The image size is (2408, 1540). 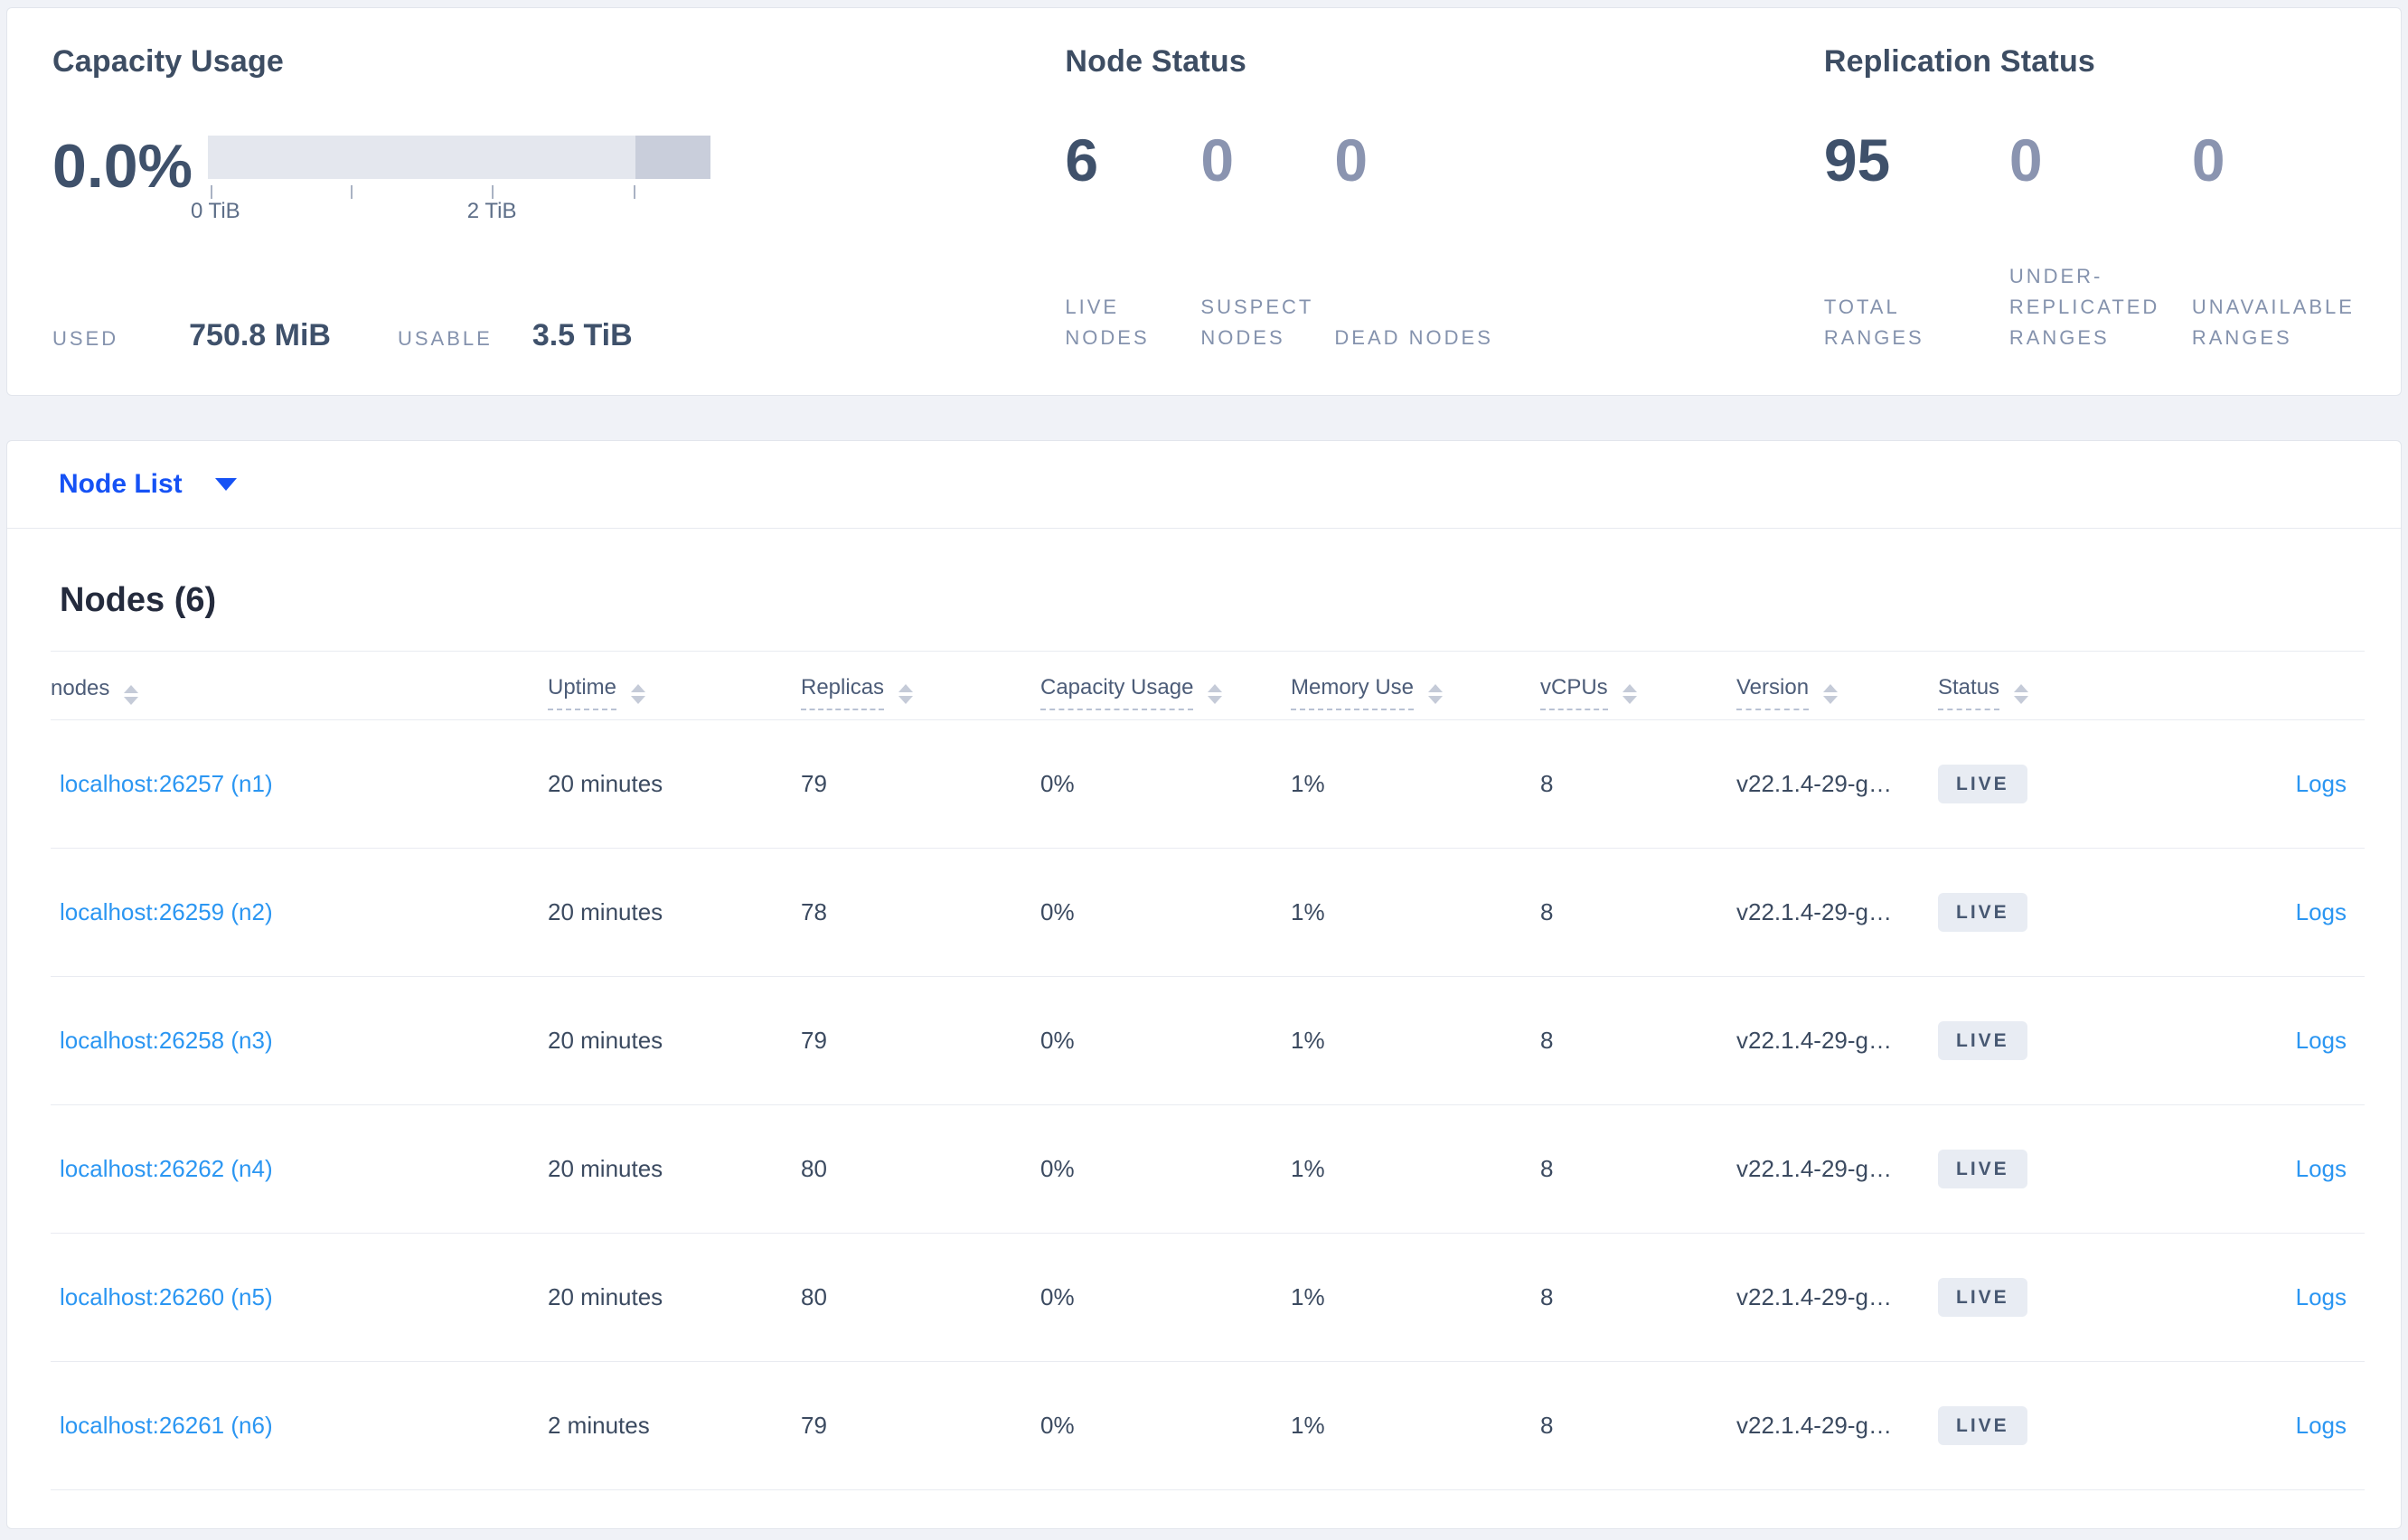 What do you see at coordinates (138, 600) in the screenshot?
I see `nodes-heading: Nodes (6)` at bounding box center [138, 600].